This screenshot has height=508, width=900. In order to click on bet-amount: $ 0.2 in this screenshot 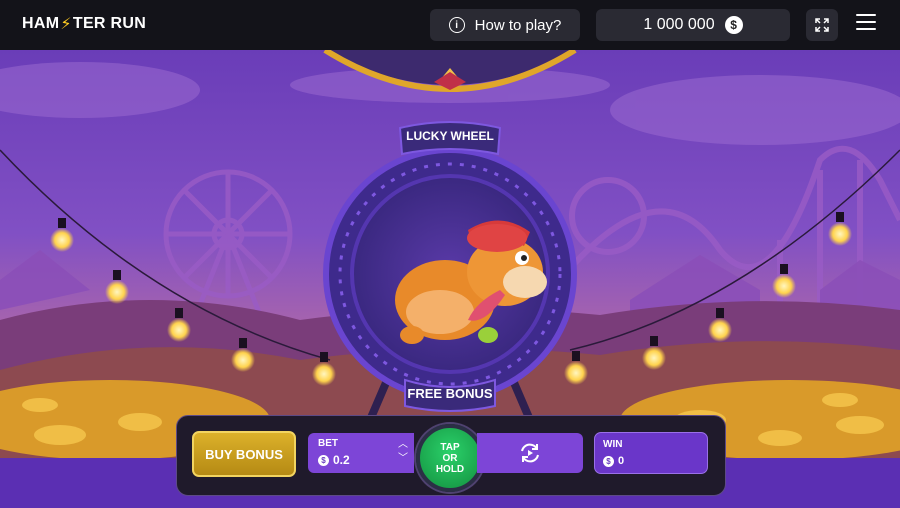, I will do `click(334, 460)`.